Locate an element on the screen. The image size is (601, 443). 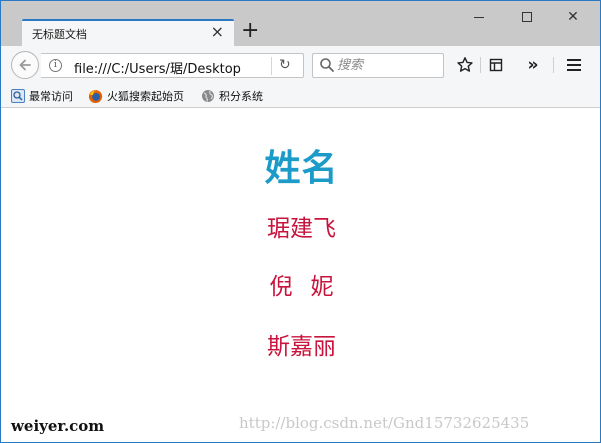
bookmark-points-system: 积分系统 is located at coordinates (232, 96).